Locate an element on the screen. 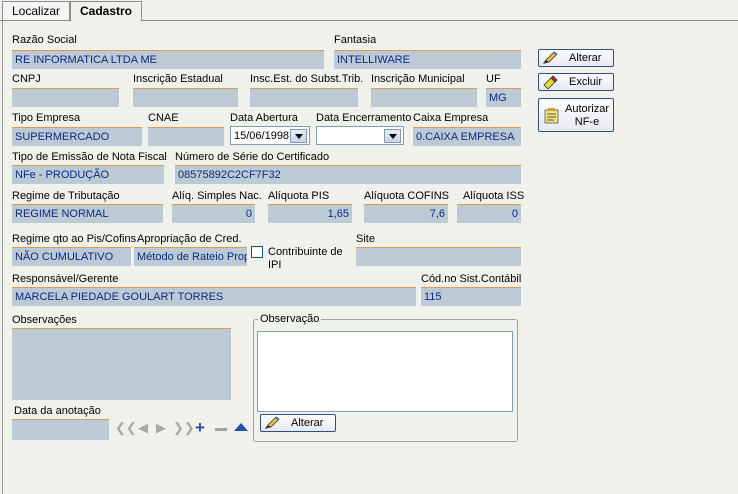 The height and width of the screenshot is (494, 738). aliq-pis-field: 1,65 is located at coordinates (310, 213).